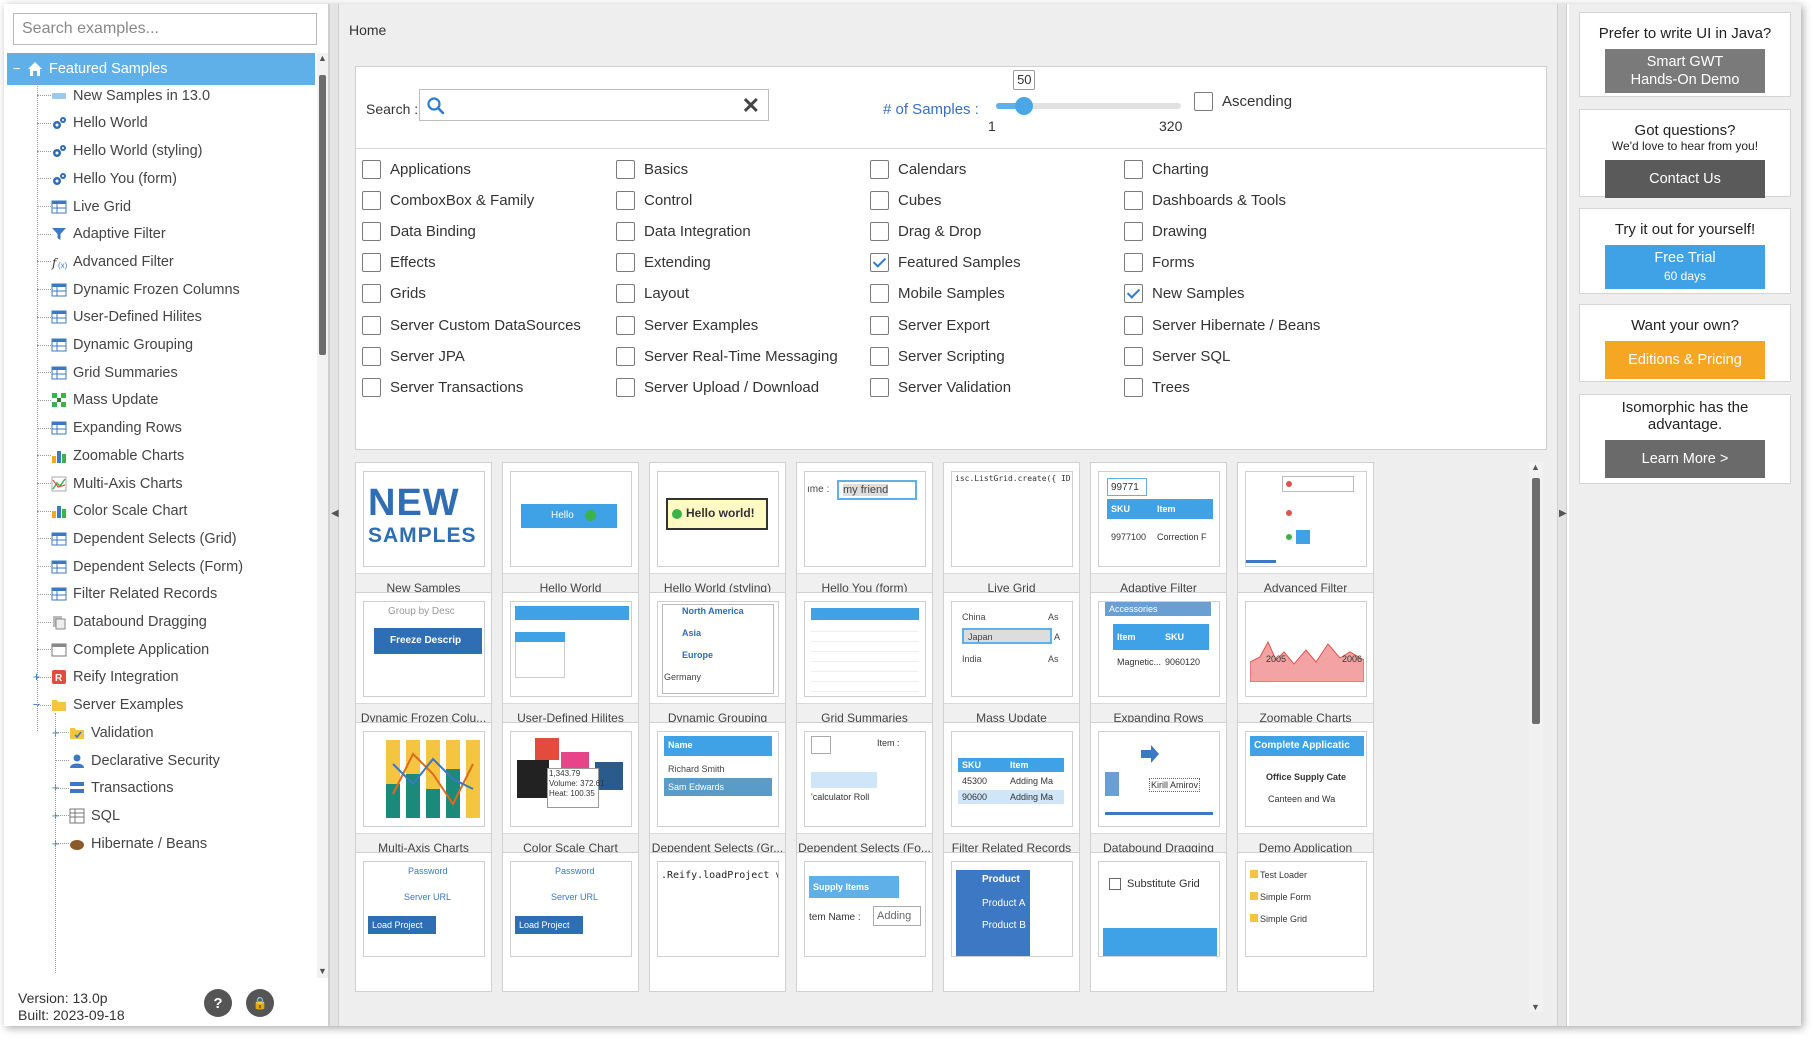  What do you see at coordinates (937, 356) in the screenshot?
I see `category-checkbox-server-scripting: Server Scripting` at bounding box center [937, 356].